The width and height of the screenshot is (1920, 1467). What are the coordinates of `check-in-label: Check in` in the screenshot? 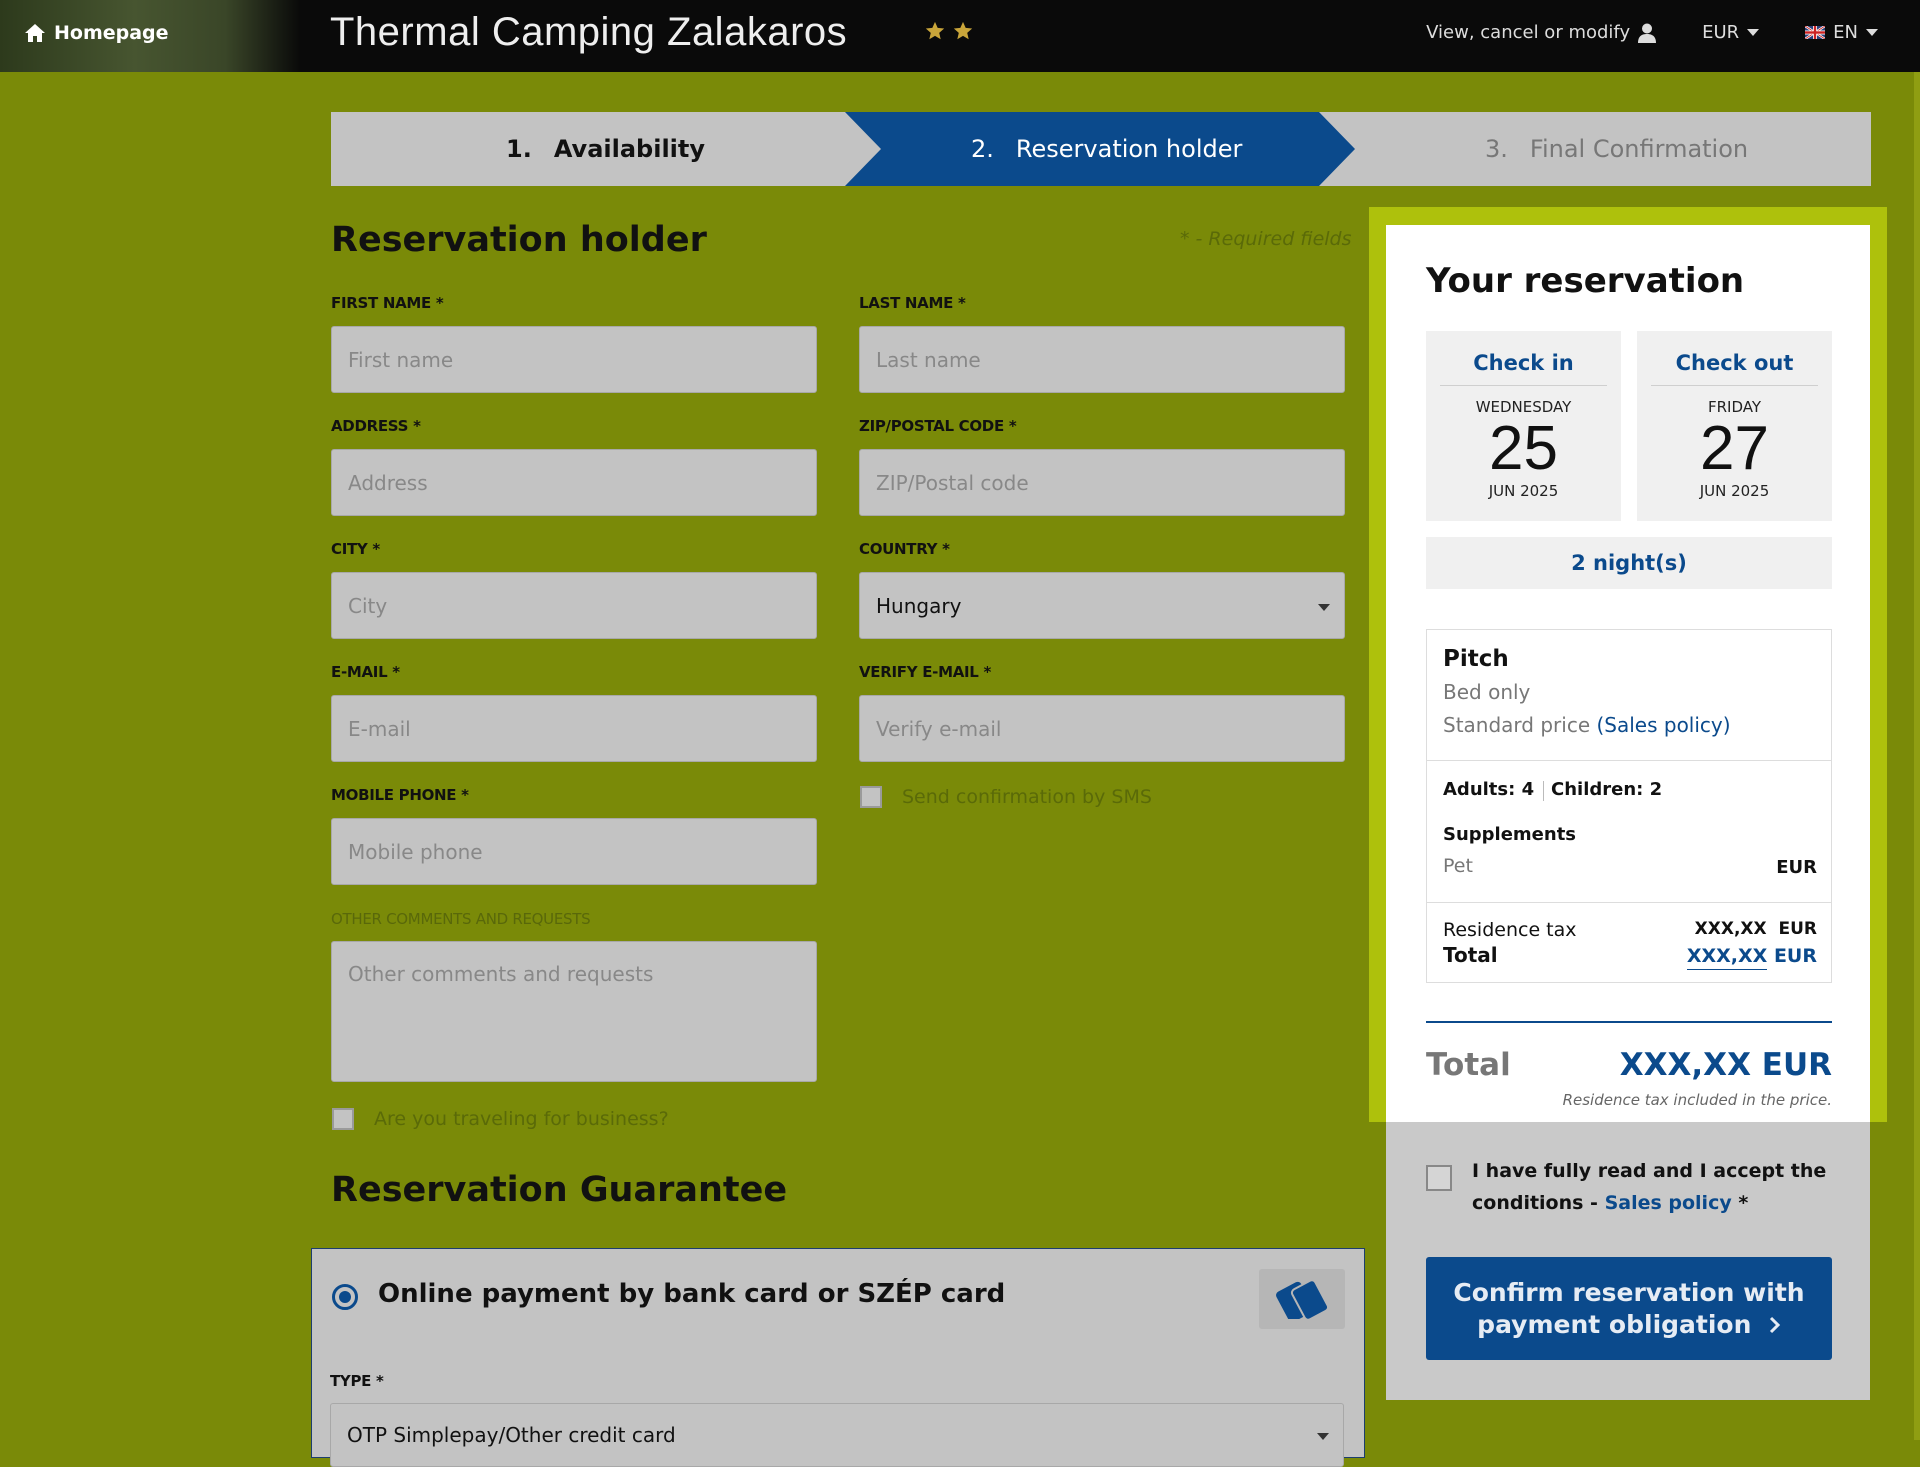 It's located at (1523, 368).